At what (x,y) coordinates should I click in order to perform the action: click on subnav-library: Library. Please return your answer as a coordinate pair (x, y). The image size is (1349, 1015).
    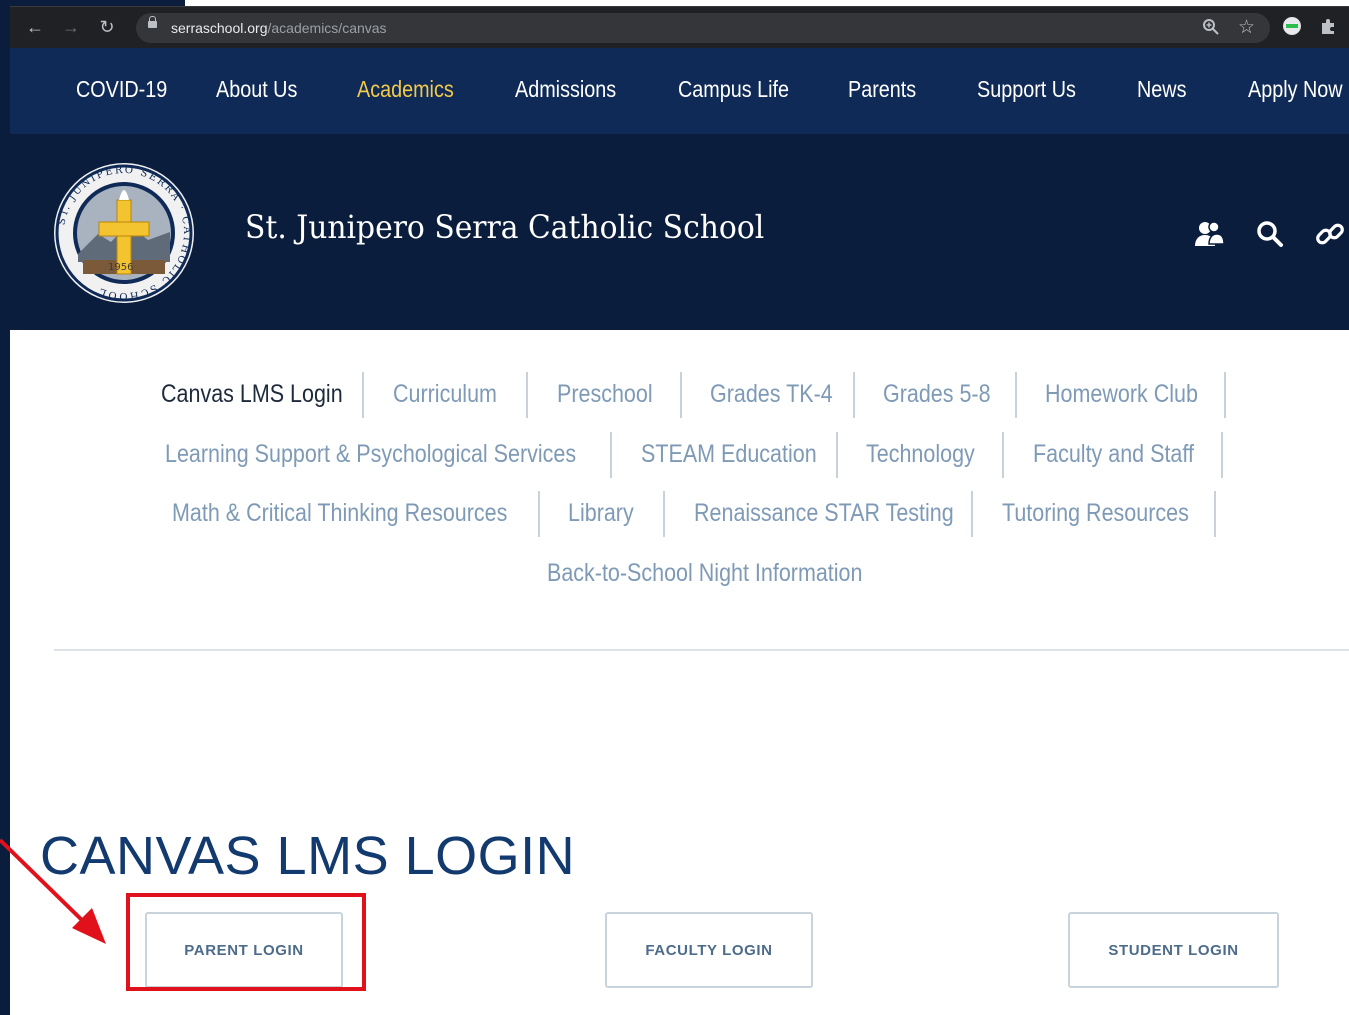
    Looking at the image, I should click on (601, 513).